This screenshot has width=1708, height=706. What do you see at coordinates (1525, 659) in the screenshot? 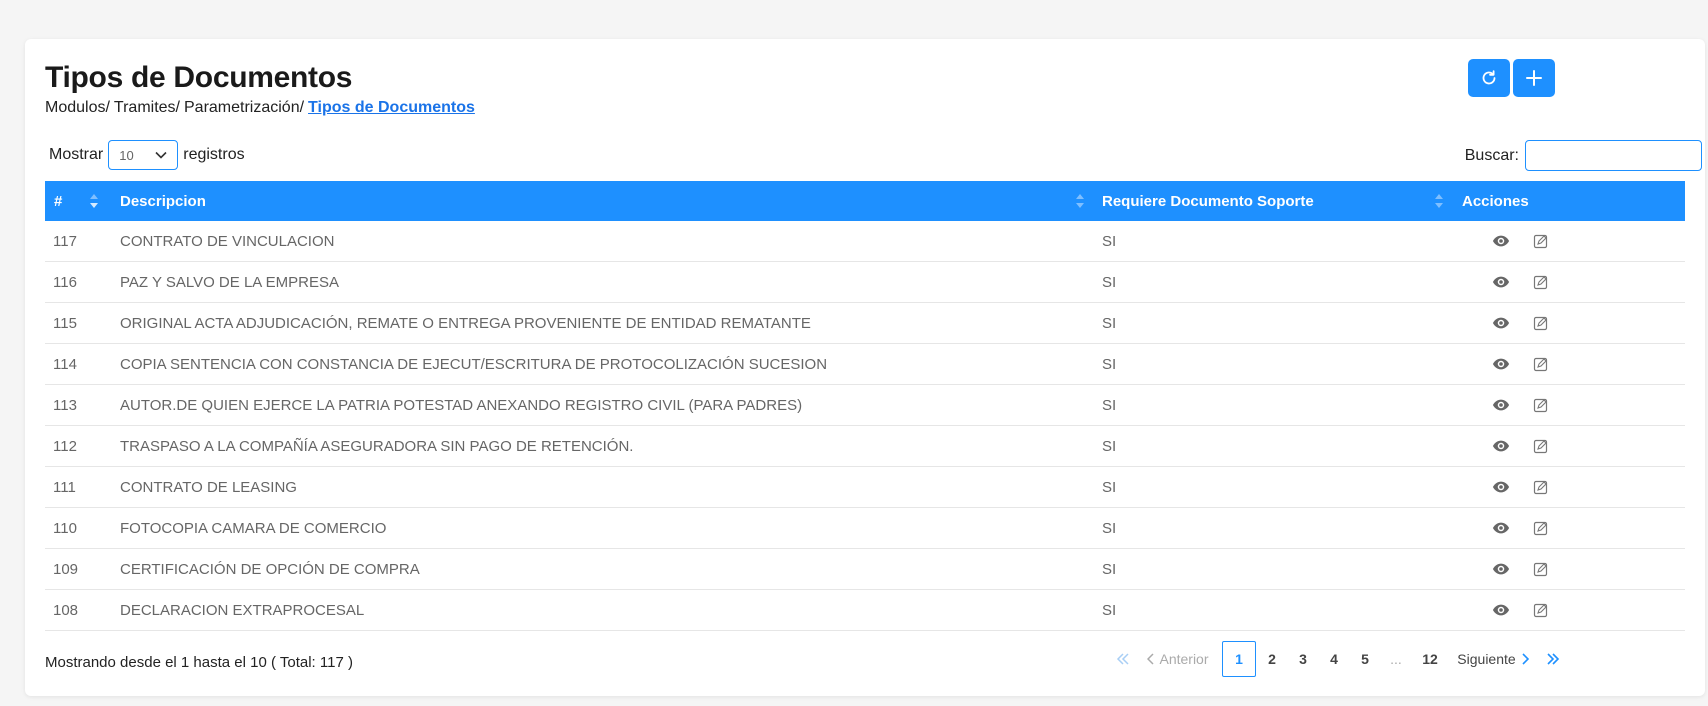
I see `chevron-right-icon` at bounding box center [1525, 659].